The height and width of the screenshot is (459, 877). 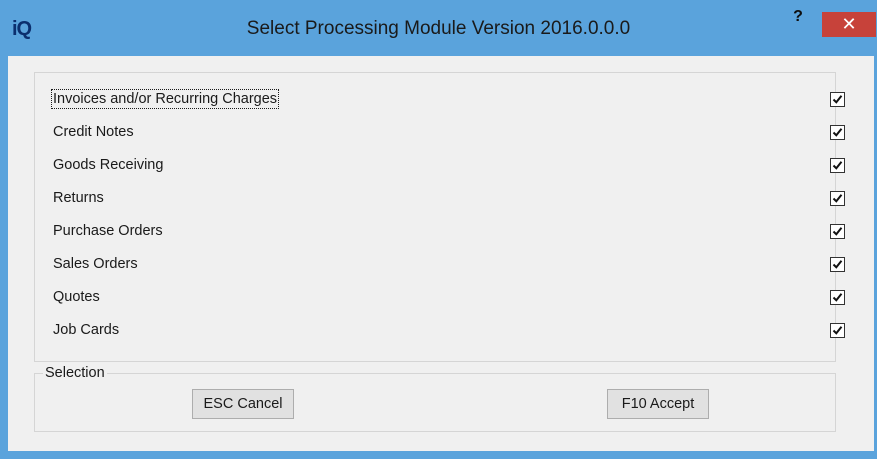 I want to click on module-label-returns: Returns, so click(x=78, y=198).